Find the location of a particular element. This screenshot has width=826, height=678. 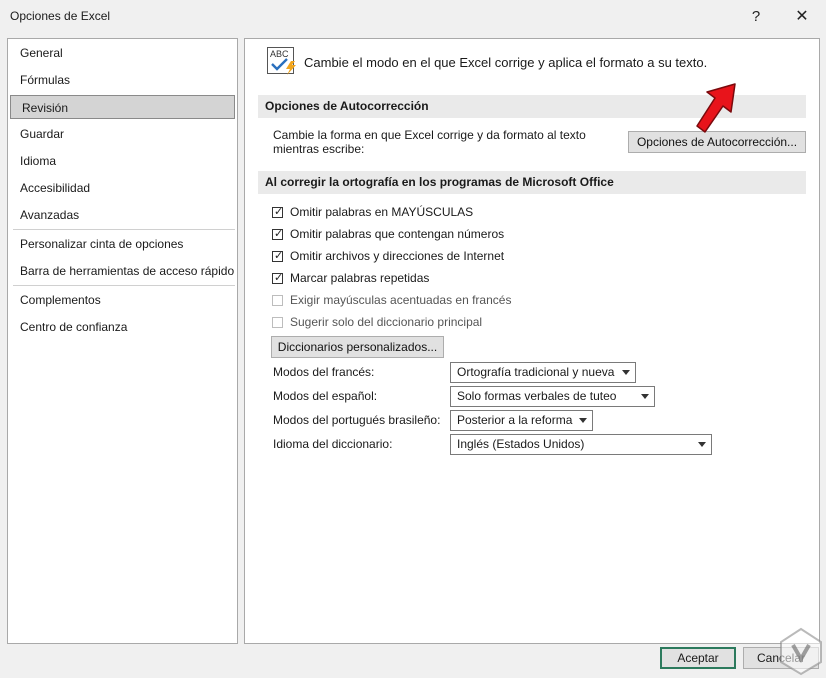

help-button: ? is located at coordinates (756, 16).